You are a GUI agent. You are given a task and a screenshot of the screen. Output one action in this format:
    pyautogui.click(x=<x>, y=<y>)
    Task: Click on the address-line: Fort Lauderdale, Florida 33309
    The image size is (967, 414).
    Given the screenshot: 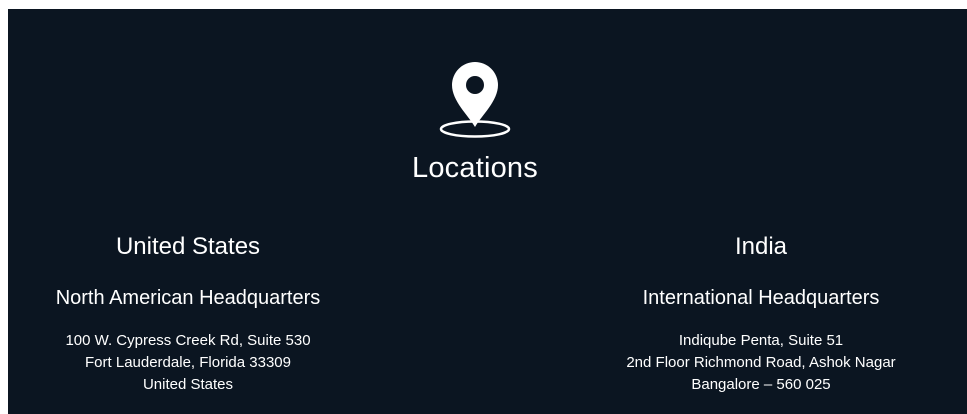 What is the action you would take?
    pyautogui.click(x=188, y=362)
    